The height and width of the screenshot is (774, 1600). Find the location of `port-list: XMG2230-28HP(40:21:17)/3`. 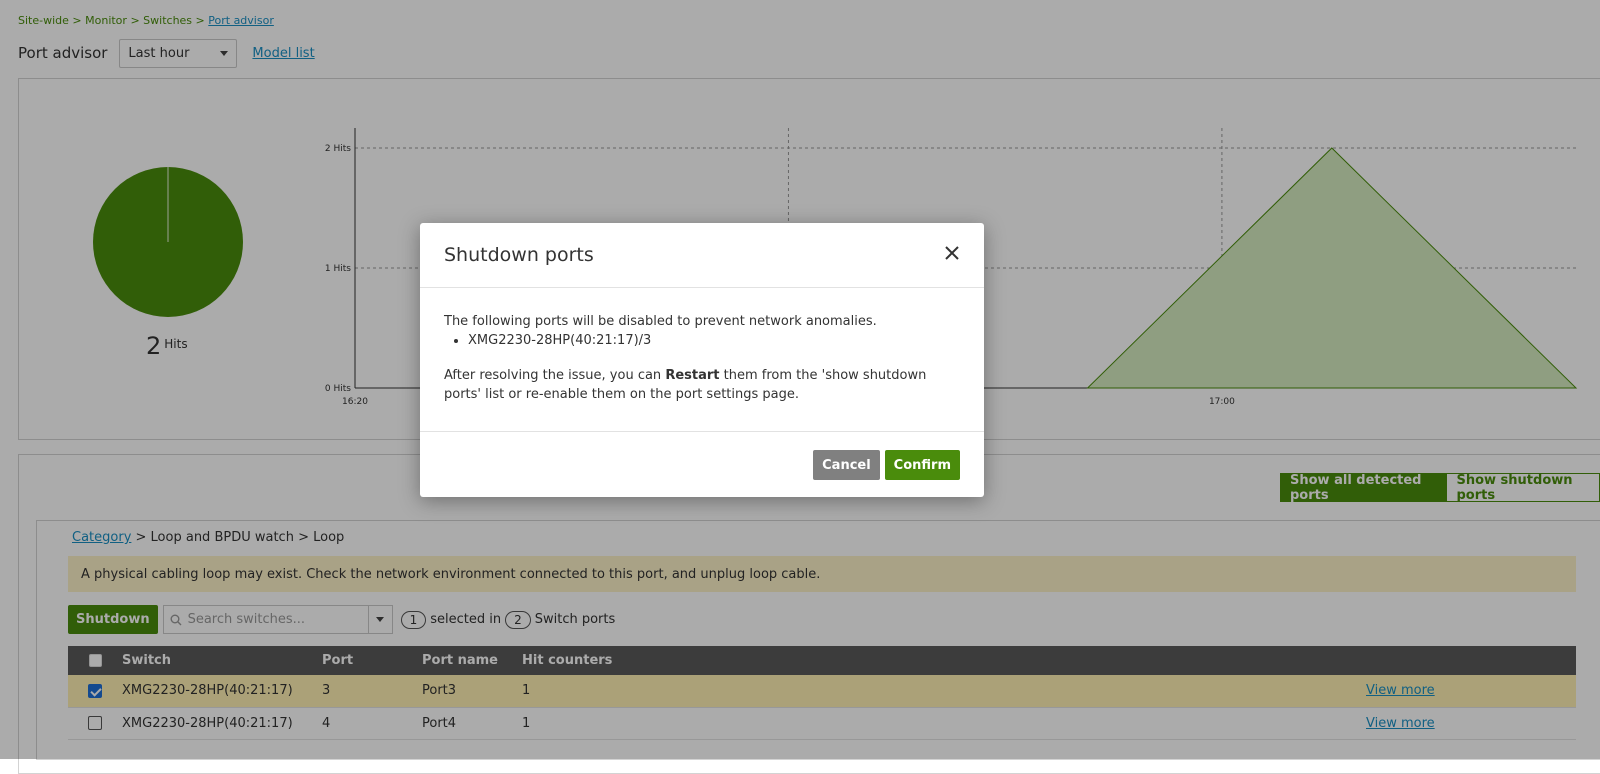

port-list: XMG2230-28HP(40:21:17)/3 is located at coordinates (702, 340).